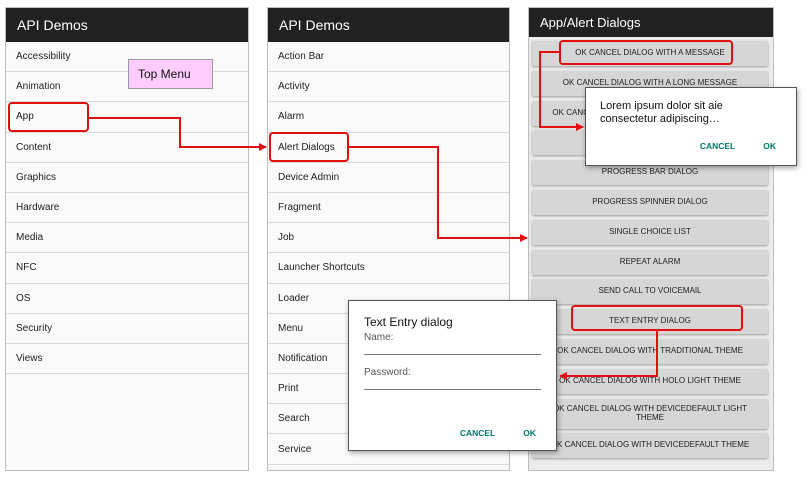 The width and height of the screenshot is (810, 479). What do you see at coordinates (127, 238) in the screenshot?
I see `menu-item-media: Media` at bounding box center [127, 238].